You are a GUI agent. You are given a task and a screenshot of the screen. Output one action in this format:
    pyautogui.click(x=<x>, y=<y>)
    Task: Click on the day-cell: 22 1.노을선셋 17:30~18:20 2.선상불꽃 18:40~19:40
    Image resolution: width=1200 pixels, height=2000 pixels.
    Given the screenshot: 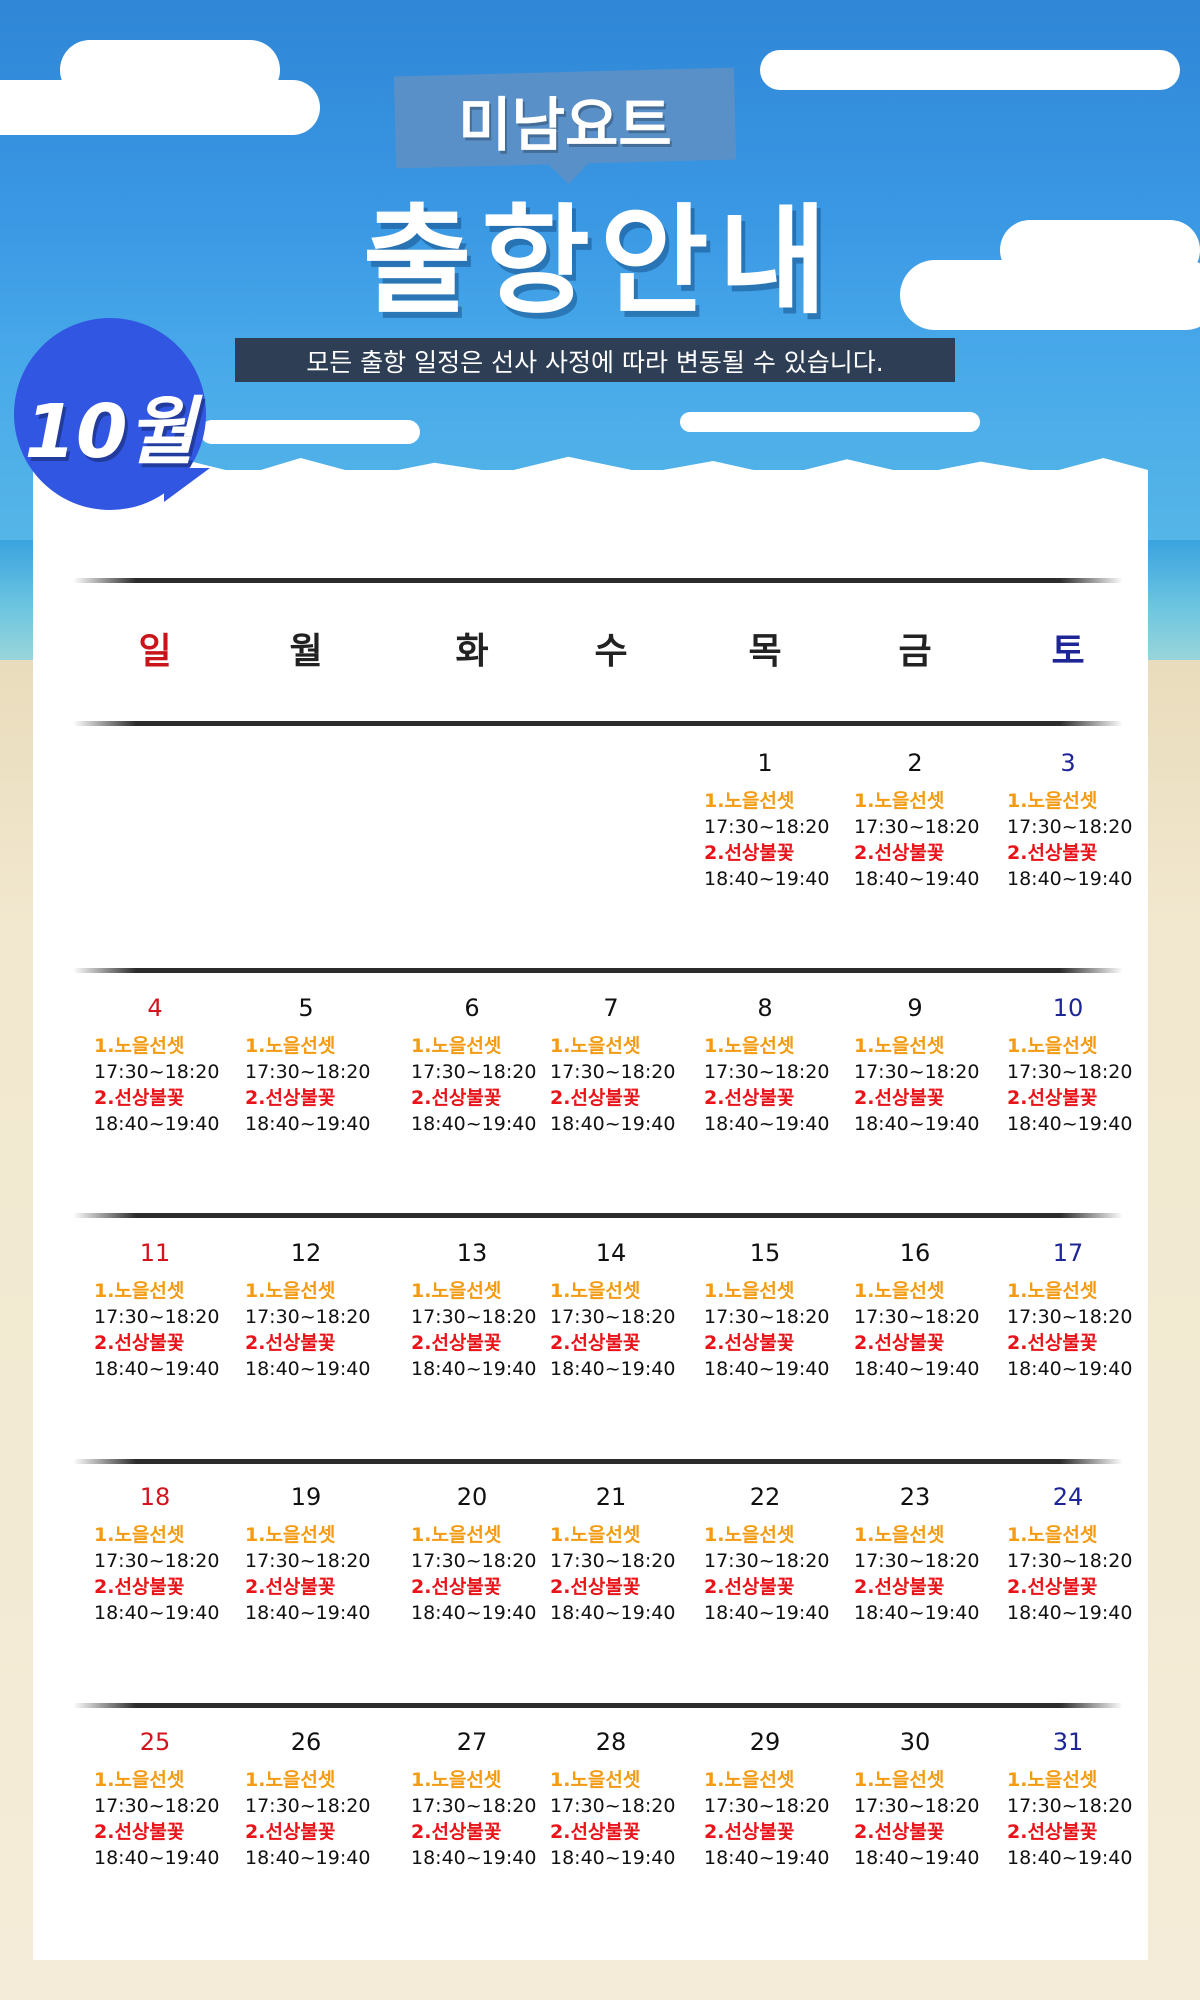 What is the action you would take?
    pyautogui.click(x=765, y=1554)
    